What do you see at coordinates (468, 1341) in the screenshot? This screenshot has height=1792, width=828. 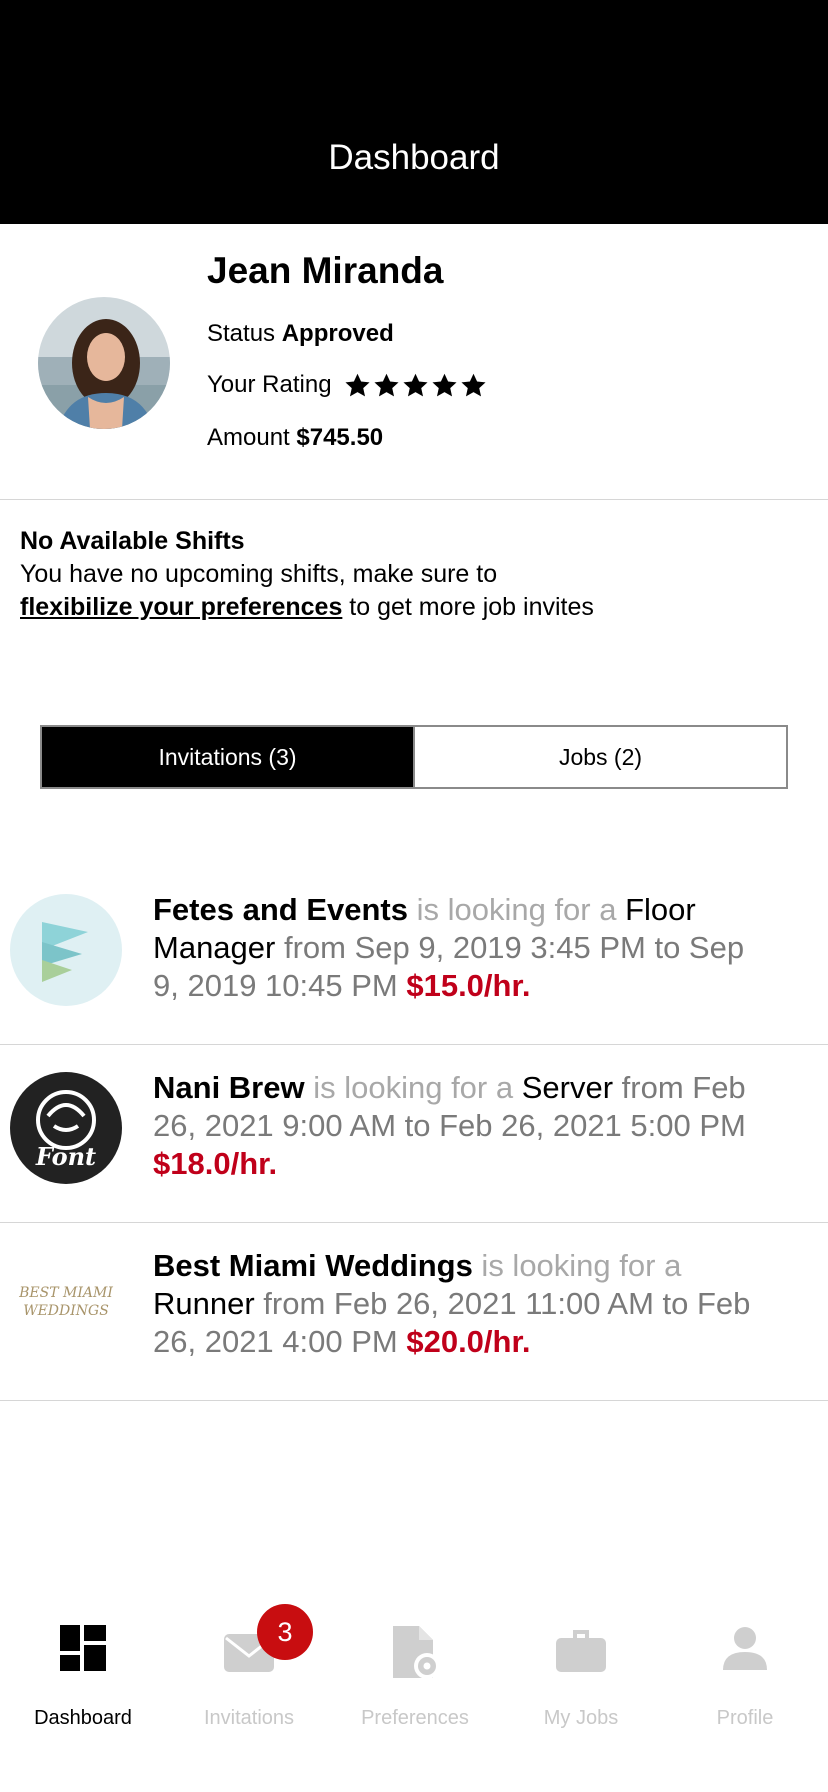 I see `pay-rate: $20.0/hr.` at bounding box center [468, 1341].